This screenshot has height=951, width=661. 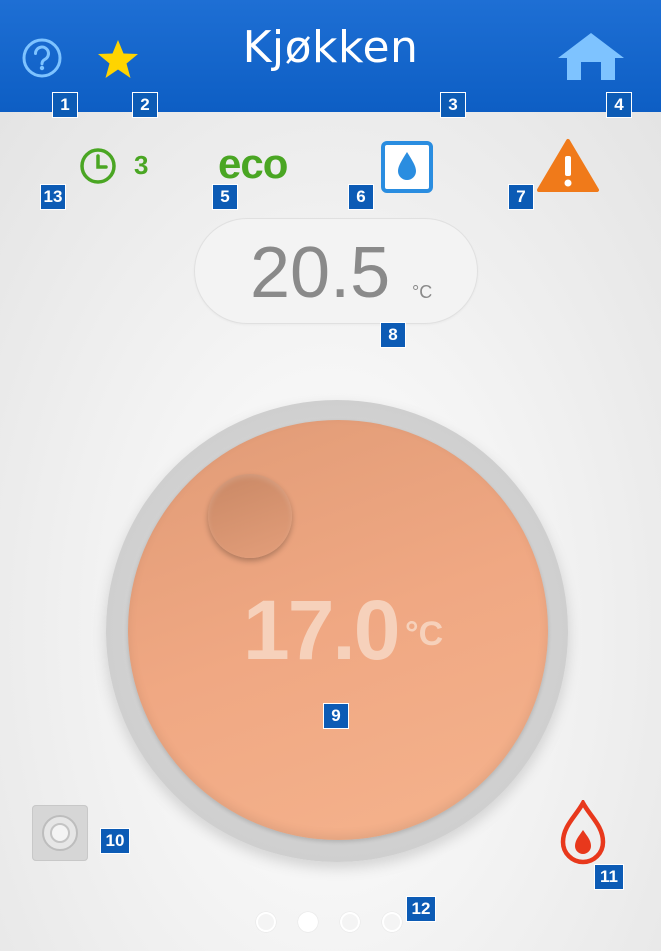 What do you see at coordinates (330, 56) in the screenshot?
I see `header-bar: Kjøkken` at bounding box center [330, 56].